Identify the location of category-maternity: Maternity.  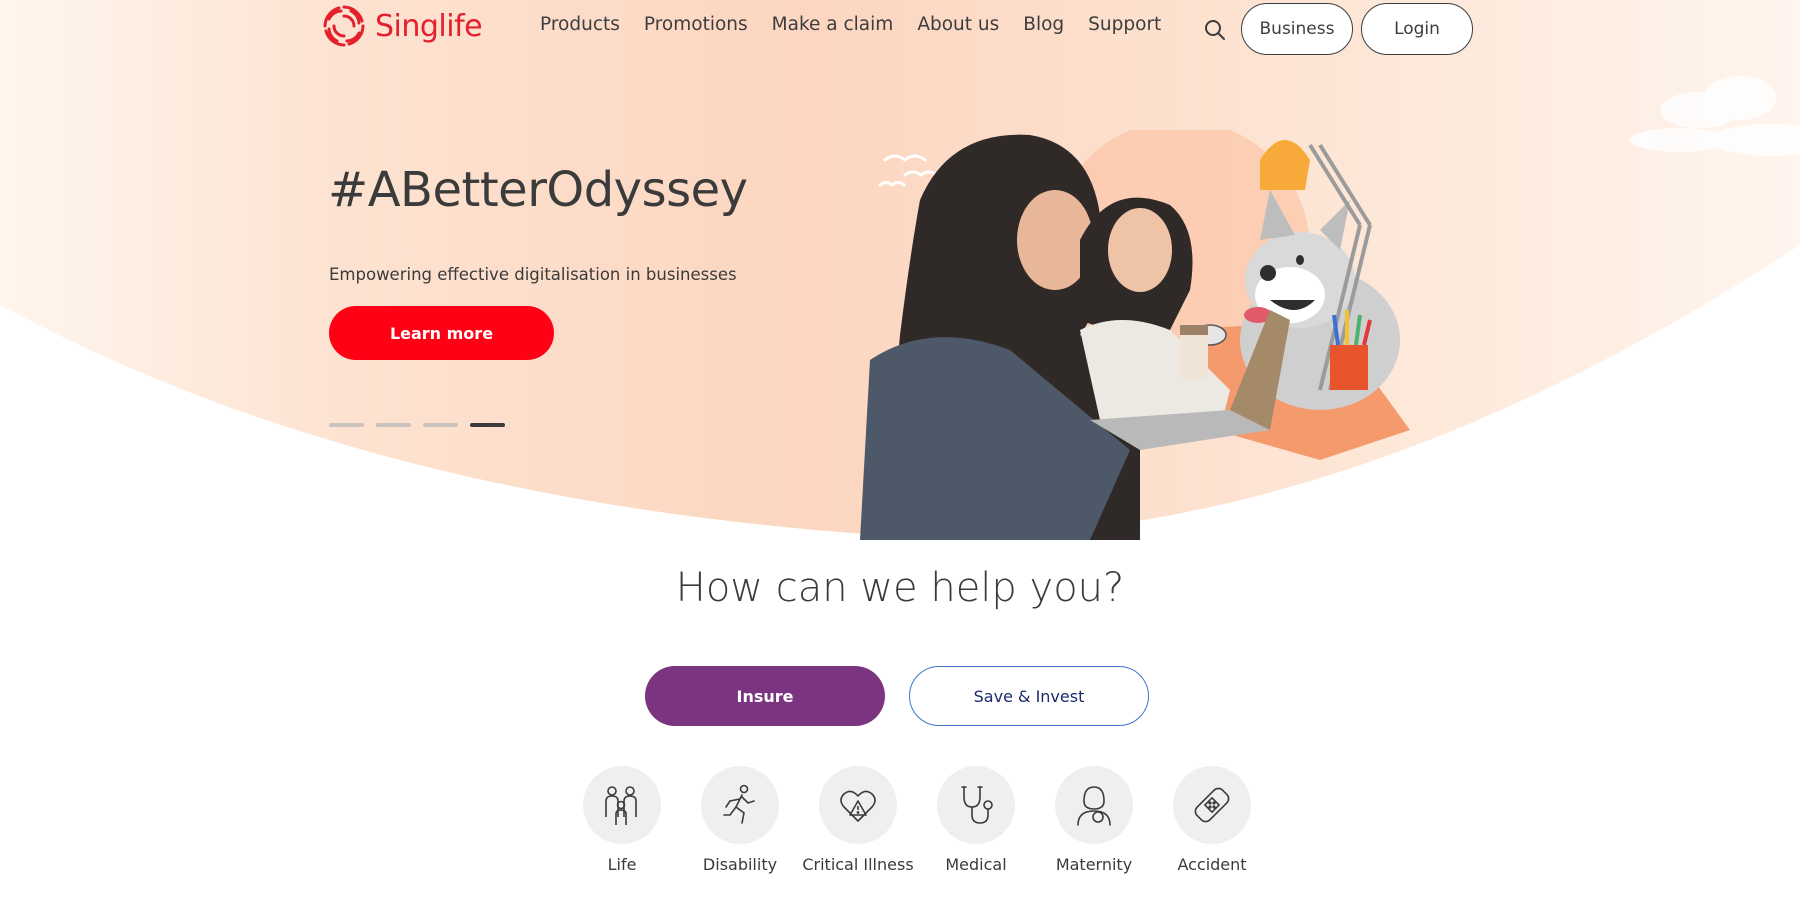
(1094, 820).